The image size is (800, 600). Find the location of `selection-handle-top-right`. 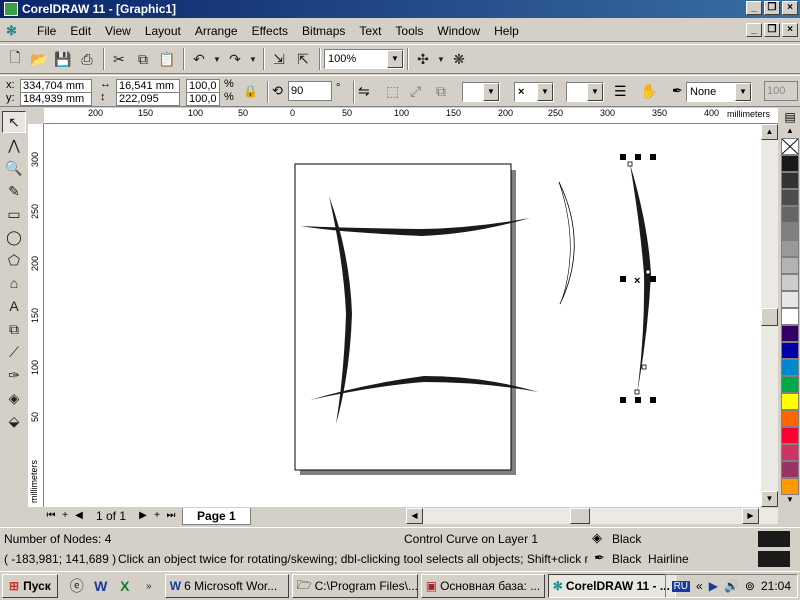

selection-handle-top-right is located at coordinates (653, 157).